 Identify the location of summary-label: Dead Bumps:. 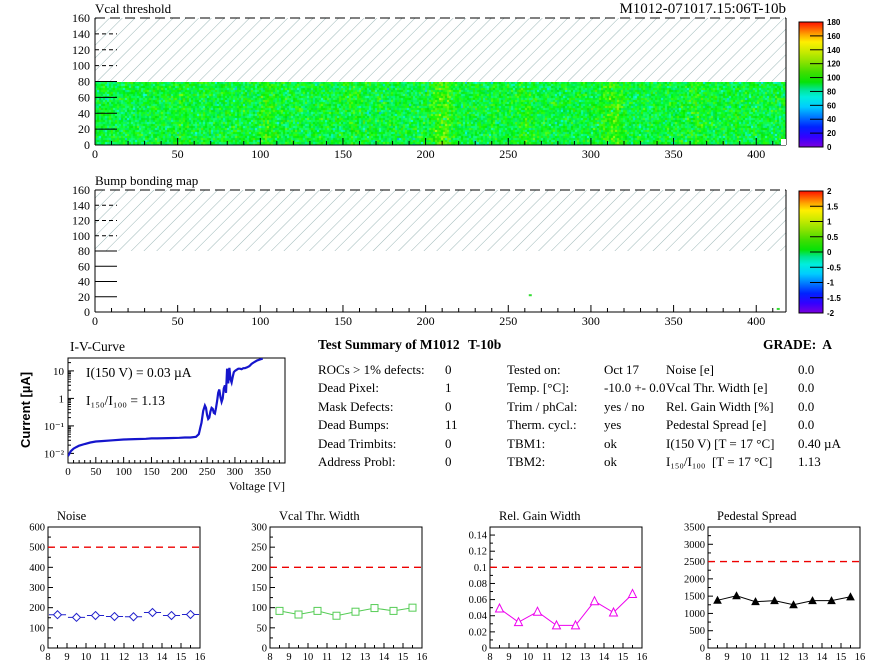
(354, 425).